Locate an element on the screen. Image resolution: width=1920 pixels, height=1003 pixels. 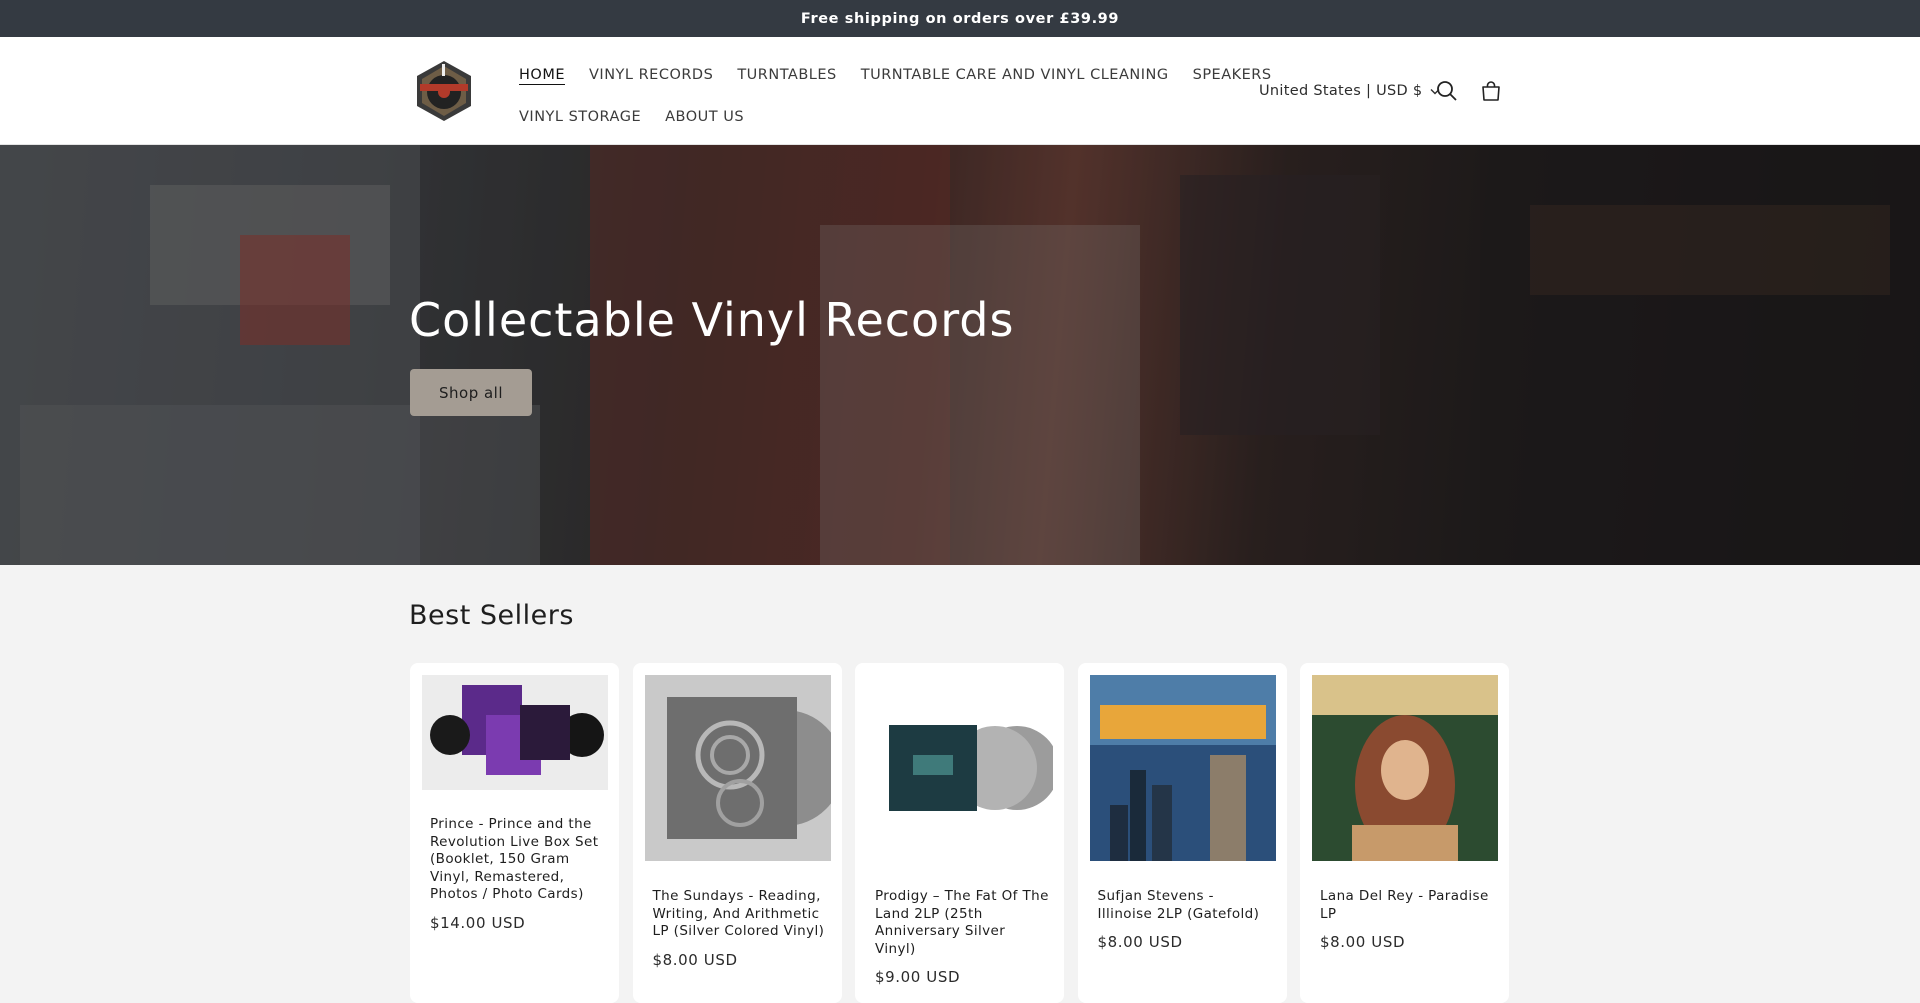
nav-turntables: TURNTABLES is located at coordinates (786, 75).